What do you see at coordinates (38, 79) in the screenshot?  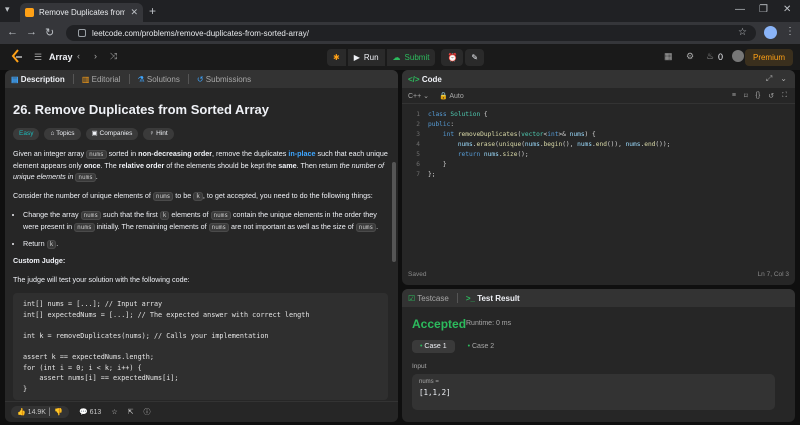 I see `tab-description: ▤ Description` at bounding box center [38, 79].